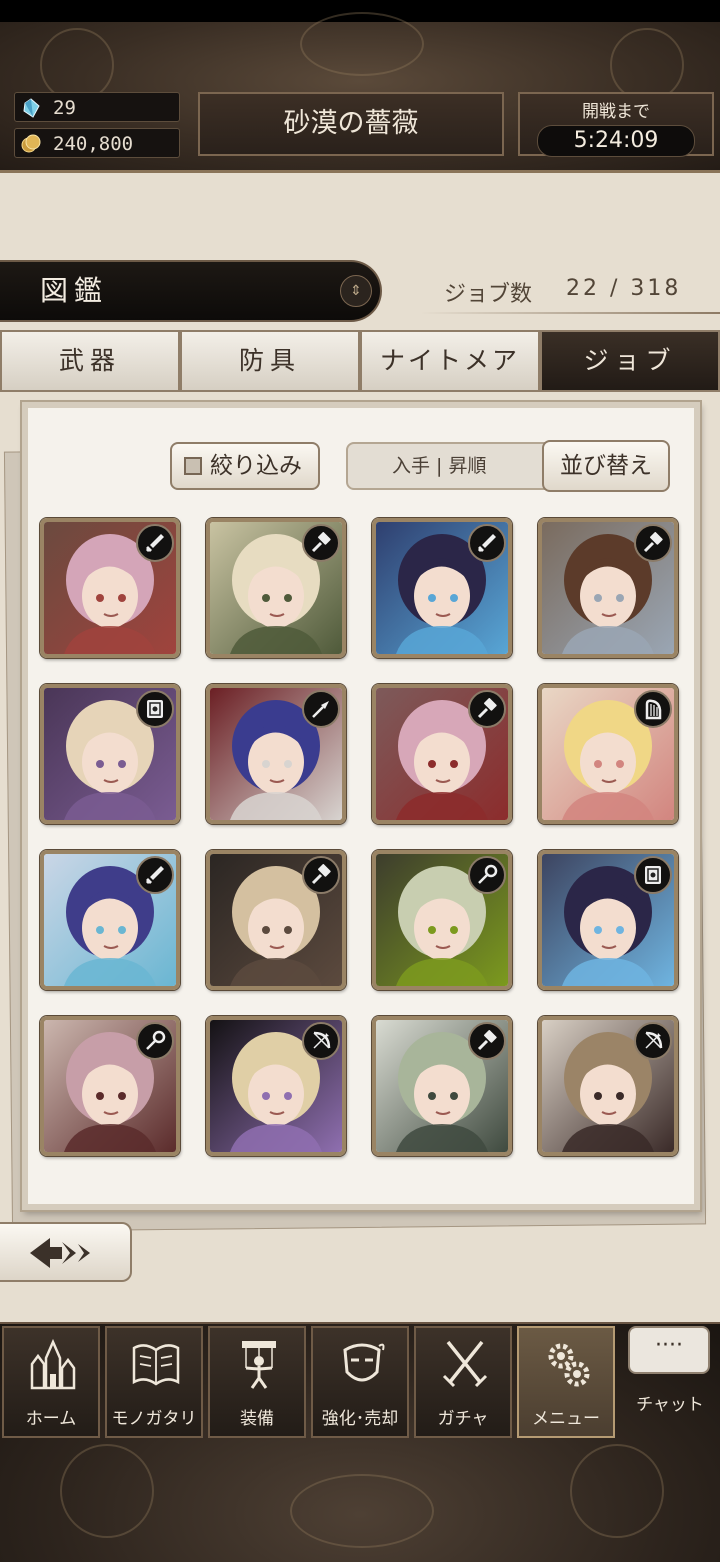  What do you see at coordinates (653, 709) in the screenshot?
I see `harp-icon` at bounding box center [653, 709].